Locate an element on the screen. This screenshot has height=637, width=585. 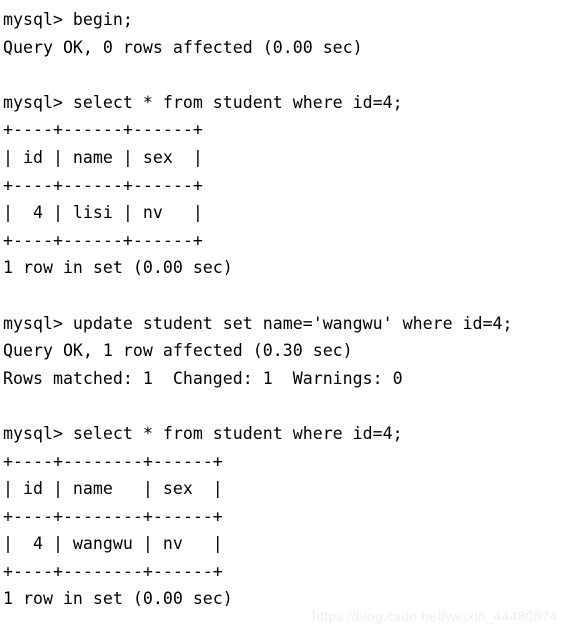
table-row: | 4 | lisi | nv | is located at coordinates (103, 213).